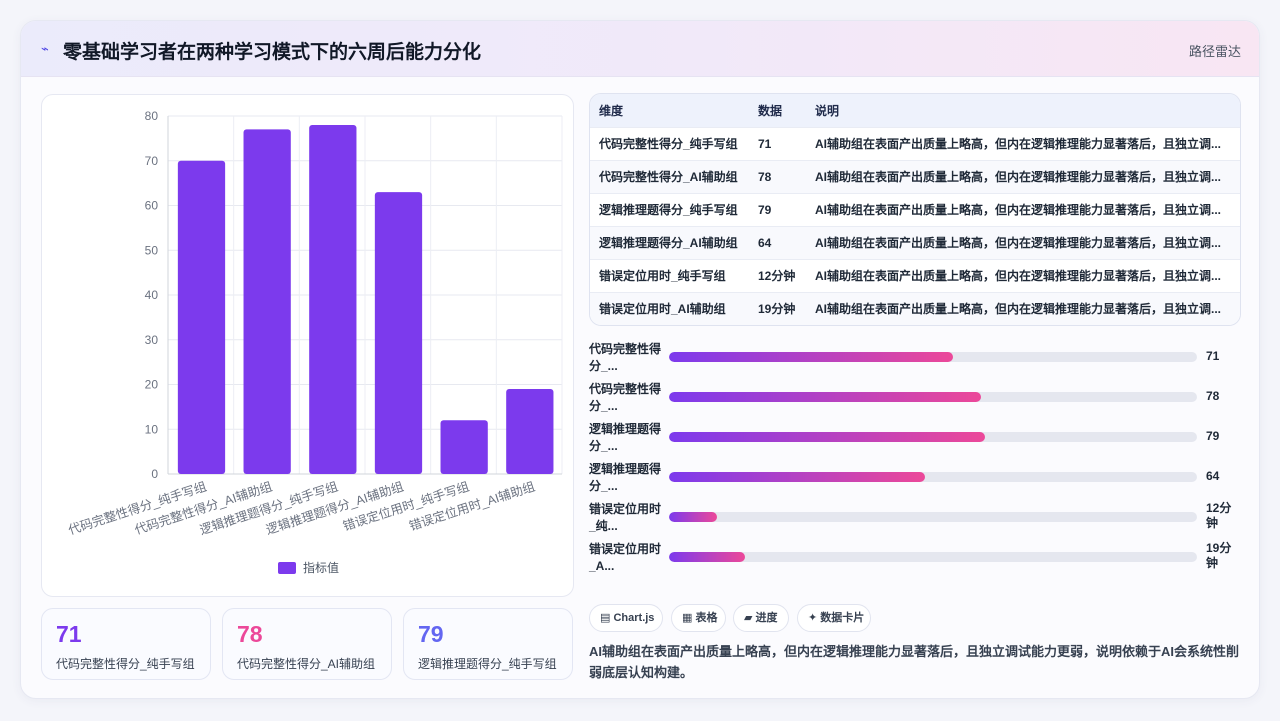  Describe the element at coordinates (605, 618) in the screenshot. I see `chart-icon: ▤` at that location.